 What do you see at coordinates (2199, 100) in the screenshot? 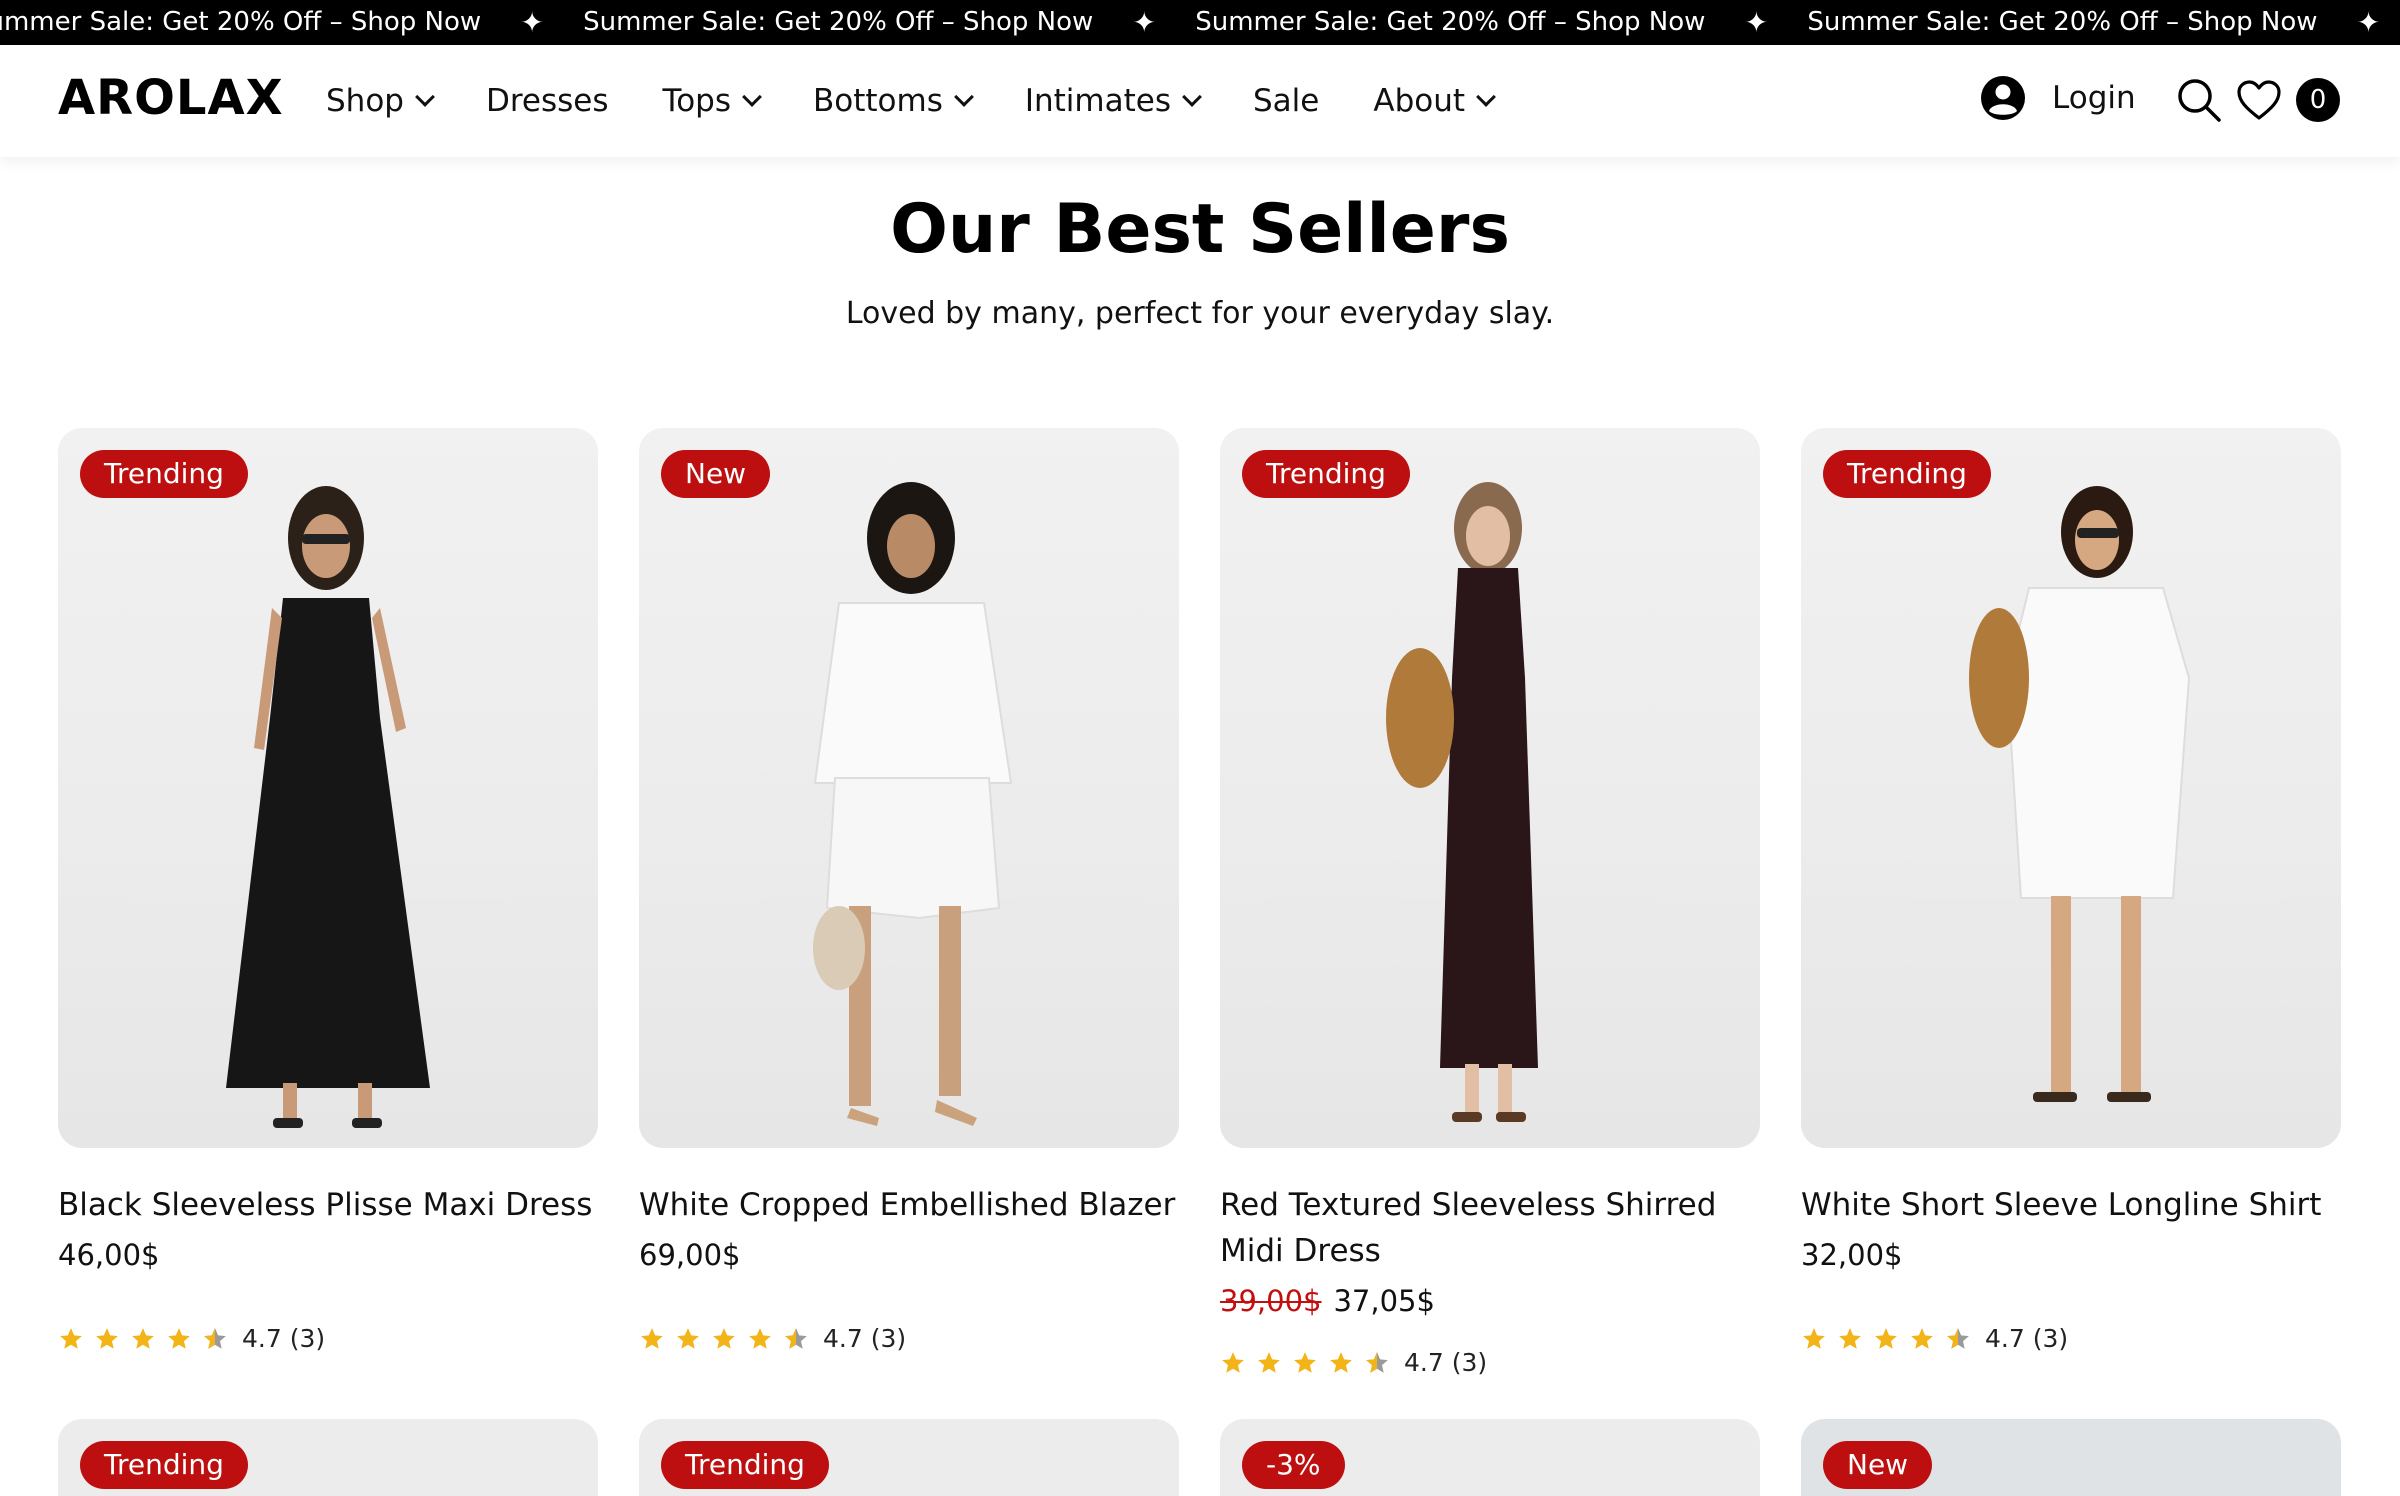
I see `search-button` at bounding box center [2199, 100].